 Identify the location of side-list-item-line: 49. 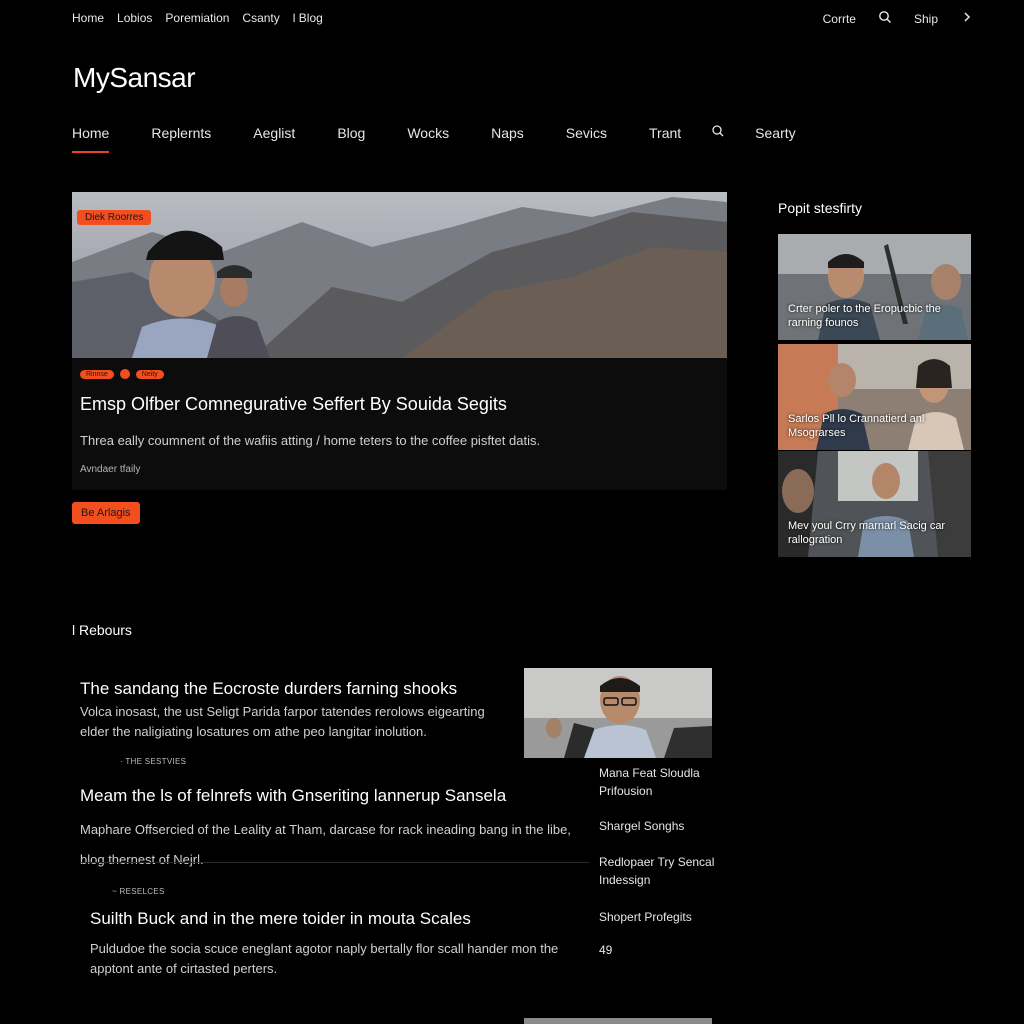
(606, 950).